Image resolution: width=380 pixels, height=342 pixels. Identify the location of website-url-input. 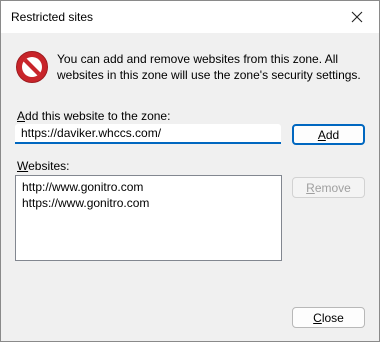
(148, 134).